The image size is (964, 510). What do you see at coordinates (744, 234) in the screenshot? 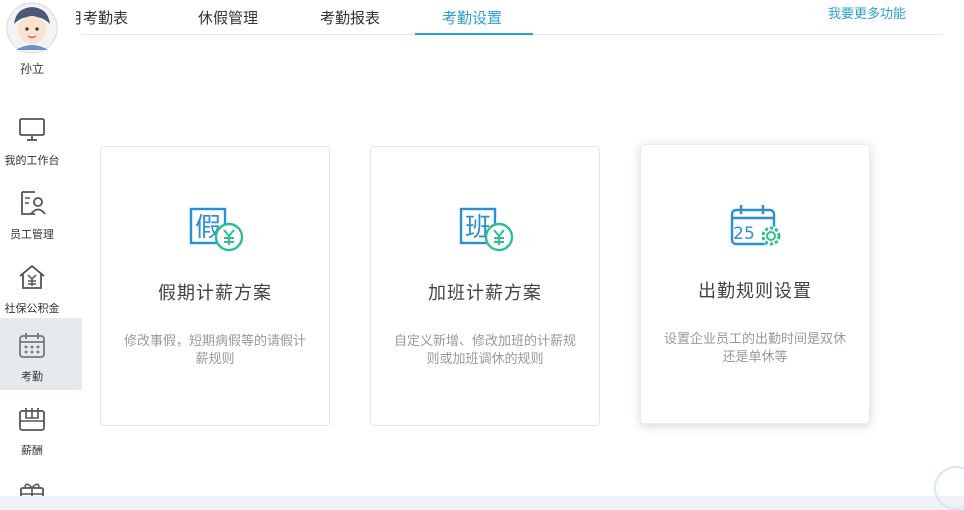
I see `svg-text: 25` at bounding box center [744, 234].